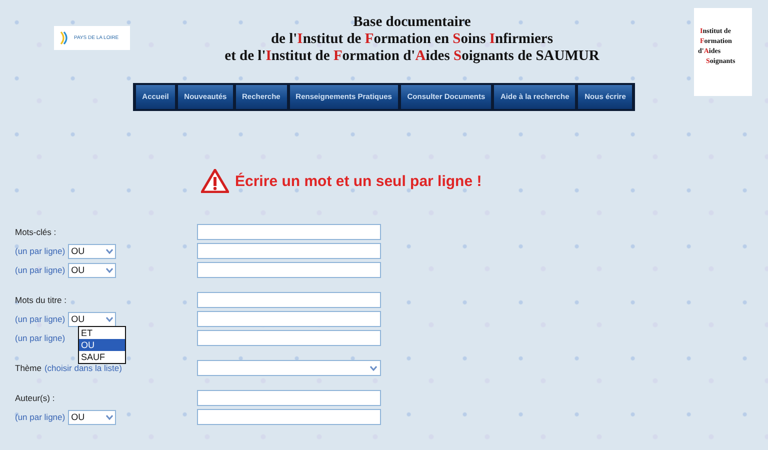  I want to click on arcs-icon, so click(65, 38).